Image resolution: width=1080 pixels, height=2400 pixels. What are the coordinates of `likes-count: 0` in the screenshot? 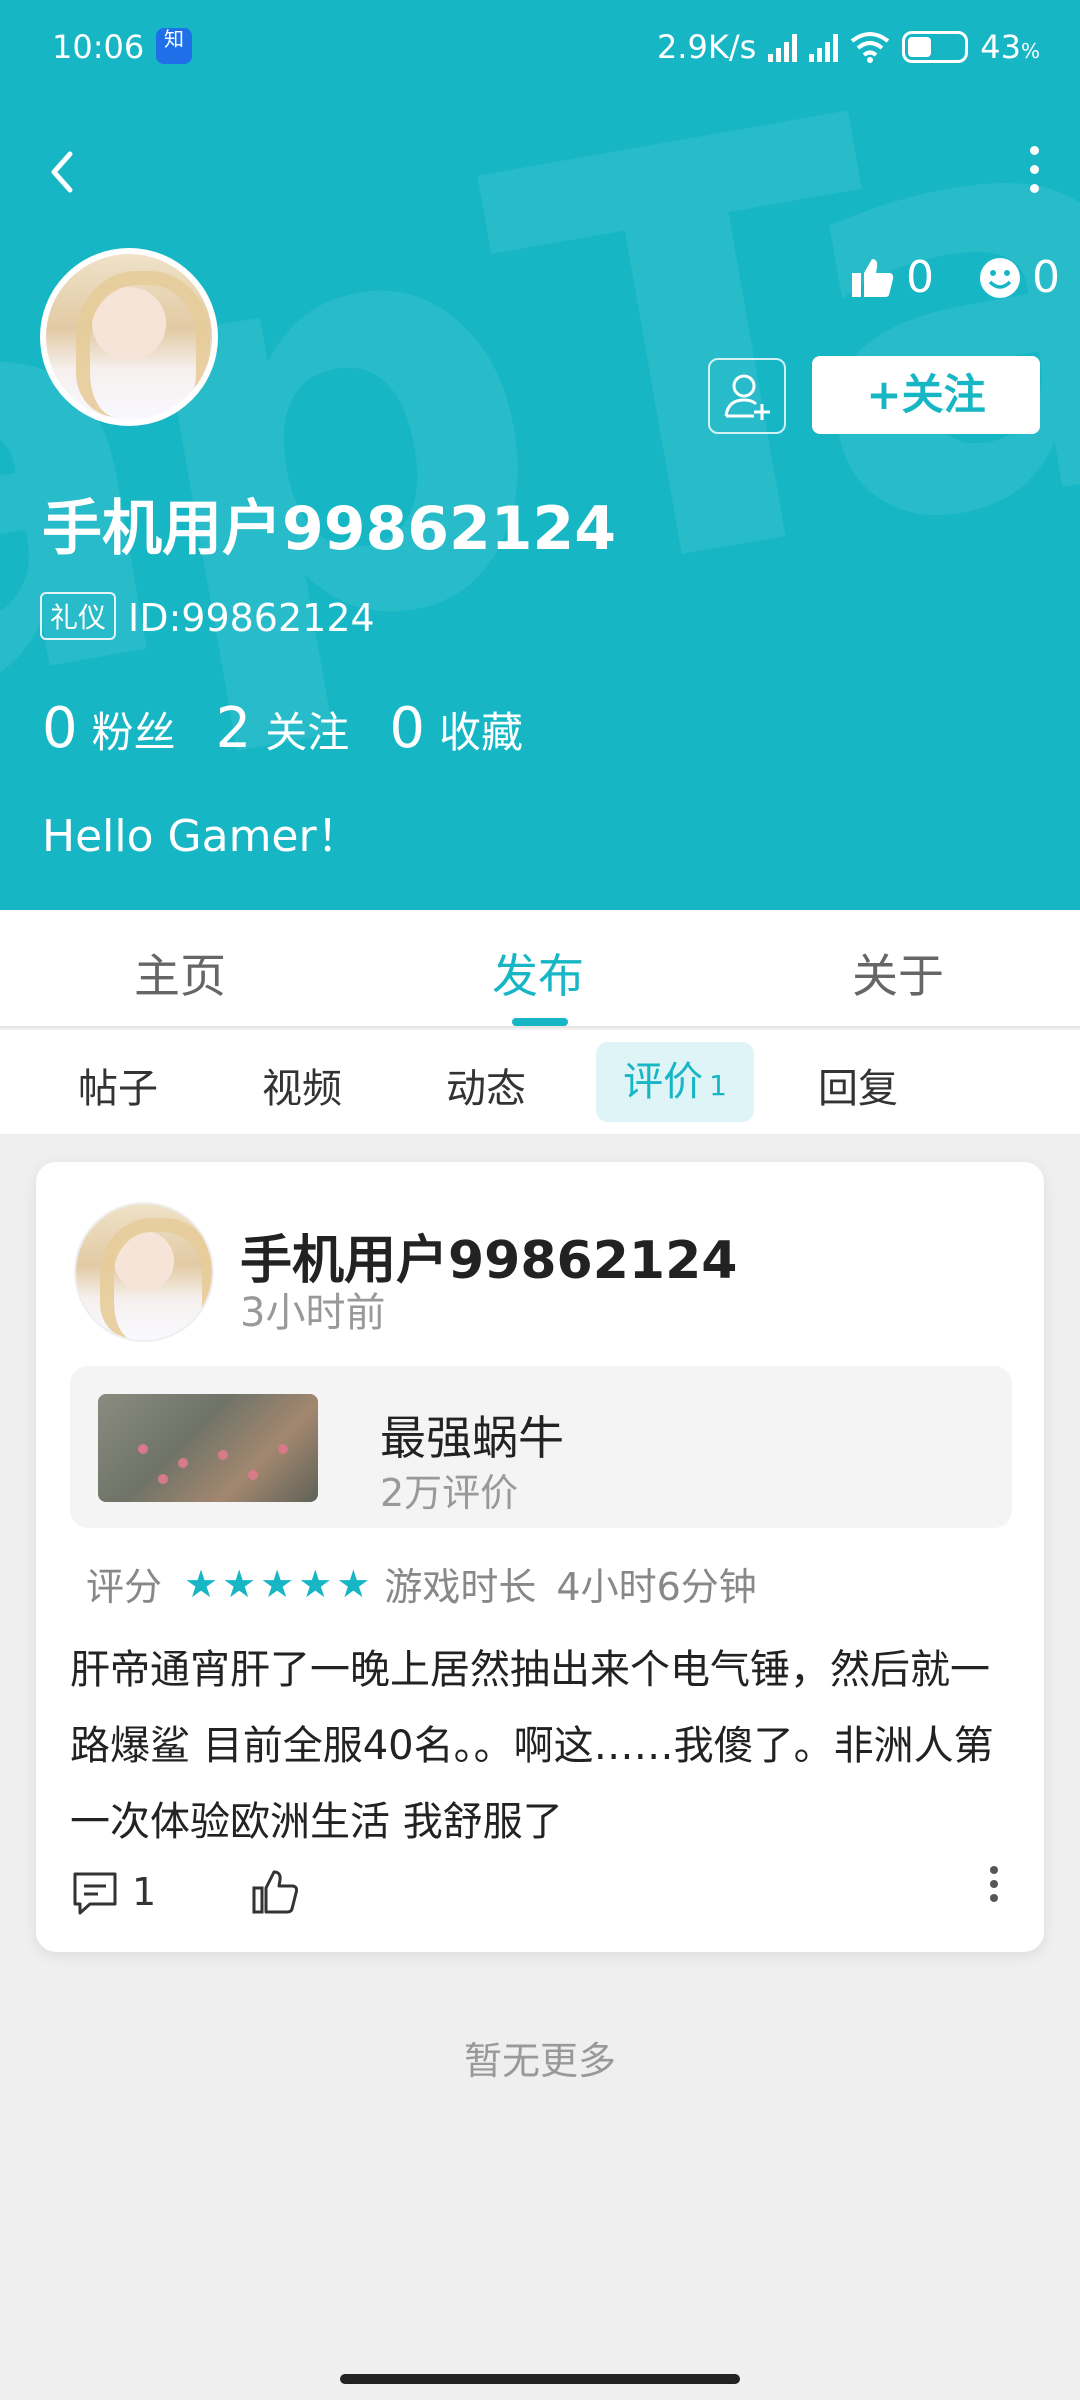 It's located at (920, 277).